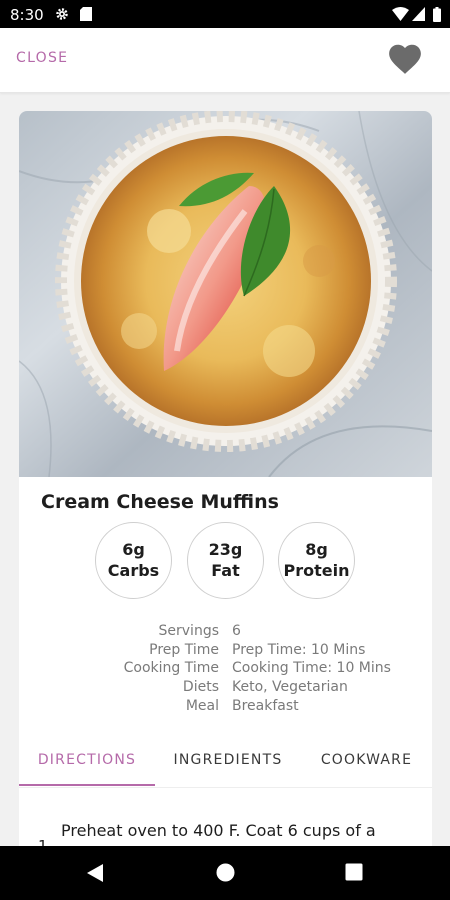 The image size is (450, 900). I want to click on settings-icon, so click(62, 14).